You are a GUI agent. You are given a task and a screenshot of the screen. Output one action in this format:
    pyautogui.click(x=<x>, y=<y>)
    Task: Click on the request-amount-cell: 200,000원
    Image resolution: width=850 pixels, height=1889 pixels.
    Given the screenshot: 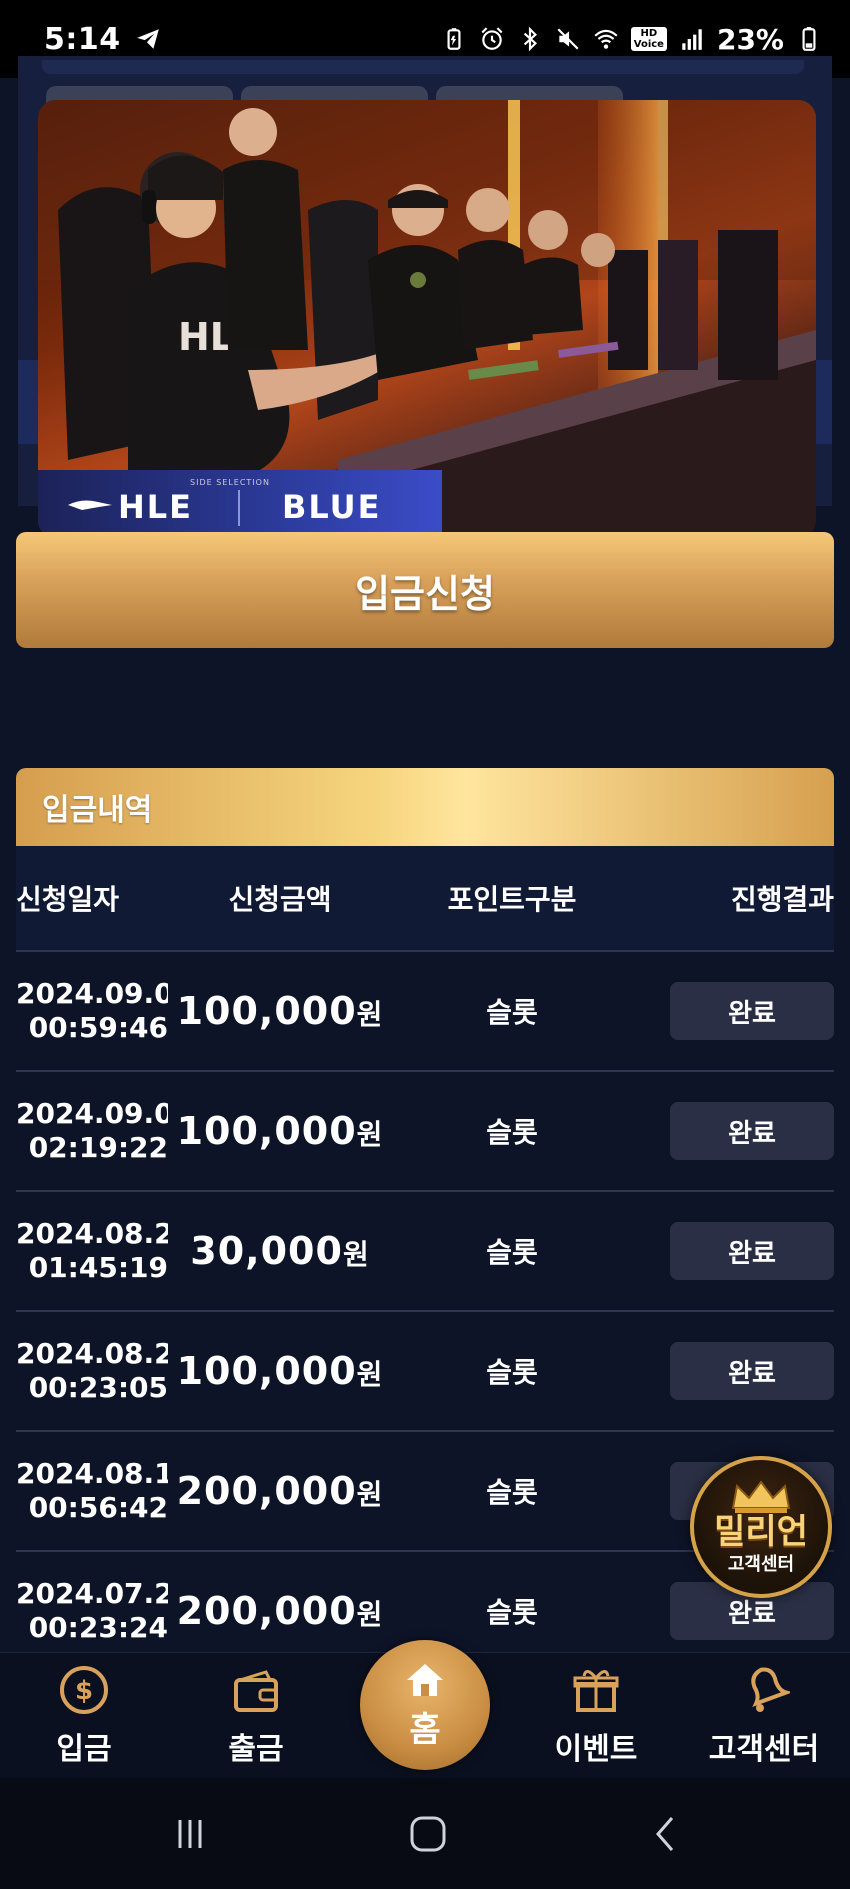 What is the action you would take?
    pyautogui.click(x=280, y=1491)
    